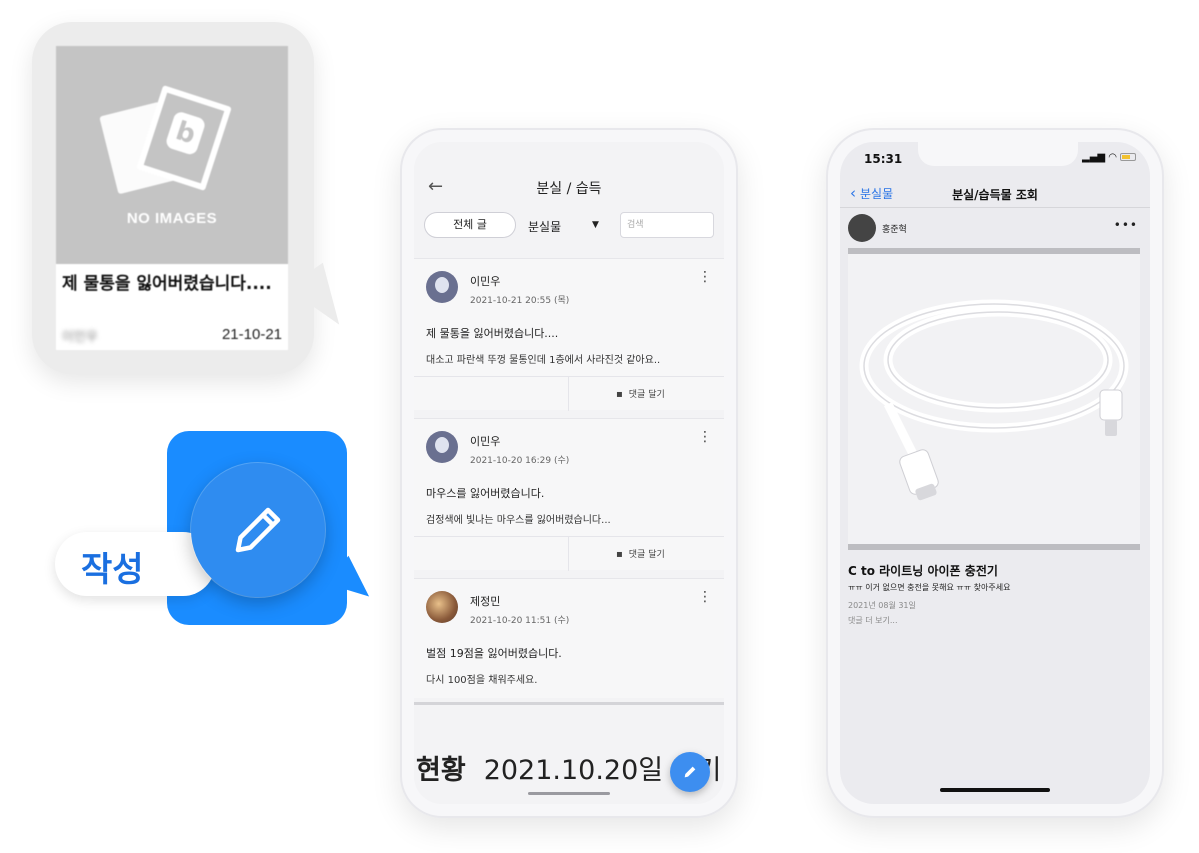 The image size is (1199, 853). Describe the element at coordinates (482, 680) in the screenshot. I see `post-body: 다시 100점을 채워주세요.` at that location.